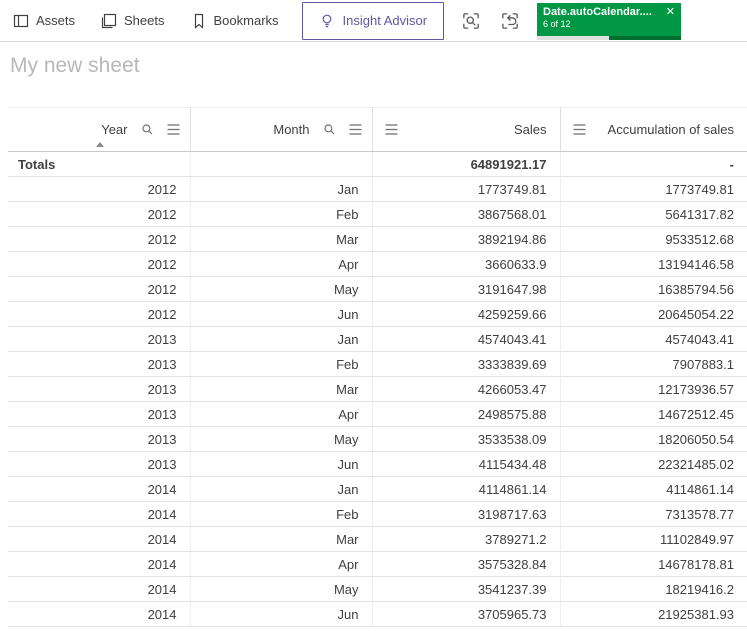 Image resolution: width=747 pixels, height=631 pixels. What do you see at coordinates (530, 129) in the screenshot?
I see `sales-column-label: Sales` at bounding box center [530, 129].